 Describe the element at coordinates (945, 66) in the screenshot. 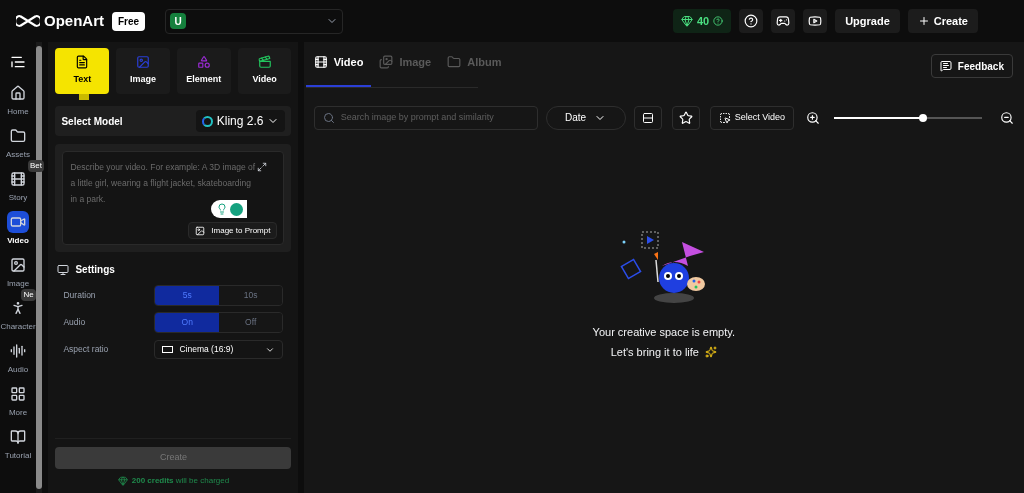

I see `chat-bubble-icon` at that location.